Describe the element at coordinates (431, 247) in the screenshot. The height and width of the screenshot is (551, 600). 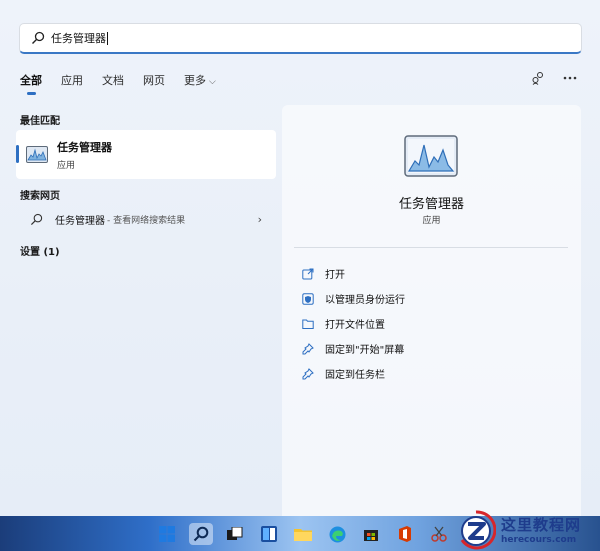
I see `divider` at that location.